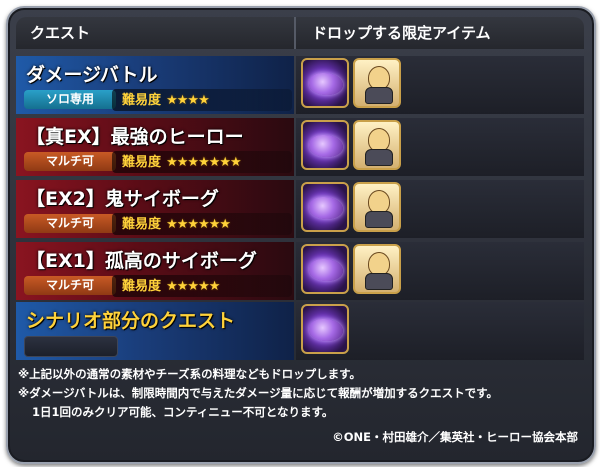 Image resolution: width=600 pixels, height=467 pixels. I want to click on blank-badge, so click(71, 346).